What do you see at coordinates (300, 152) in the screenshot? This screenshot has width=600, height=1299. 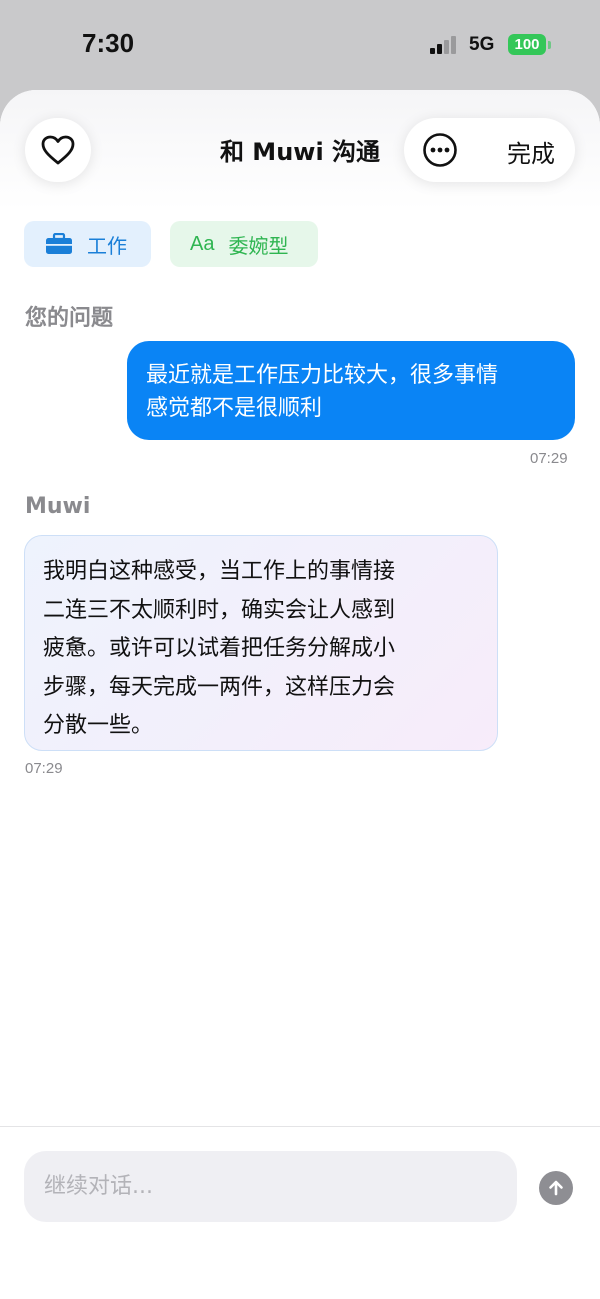 I see `page-title: 和 Muwi 沟通` at bounding box center [300, 152].